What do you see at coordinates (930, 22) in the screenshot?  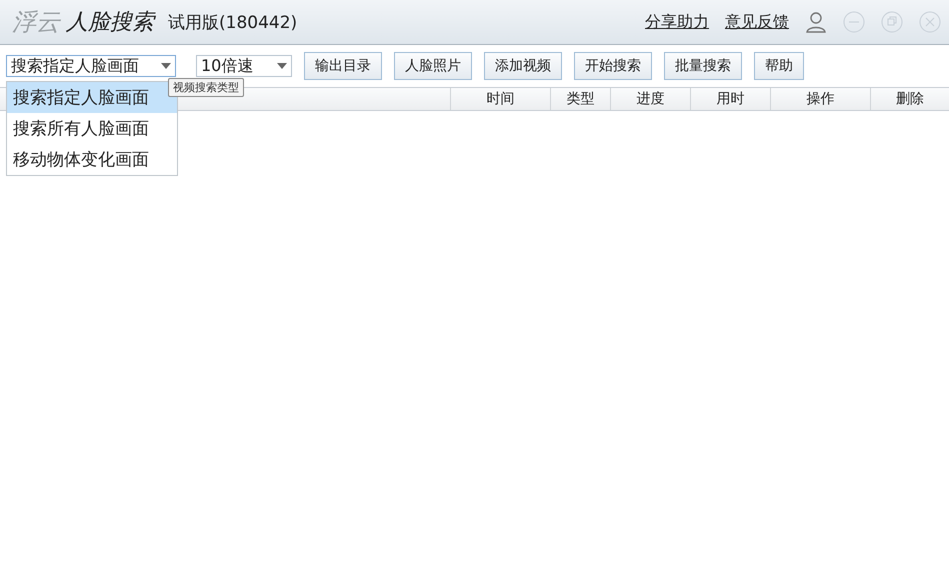 I see `close-icon` at bounding box center [930, 22].